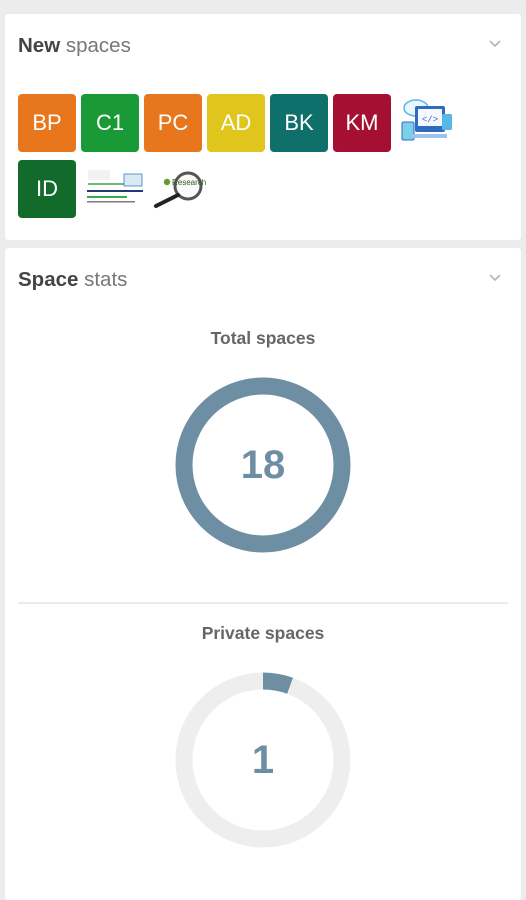  Describe the element at coordinates (98, 45) in the screenshot. I see `new-spaces-title-light: spaces` at that location.